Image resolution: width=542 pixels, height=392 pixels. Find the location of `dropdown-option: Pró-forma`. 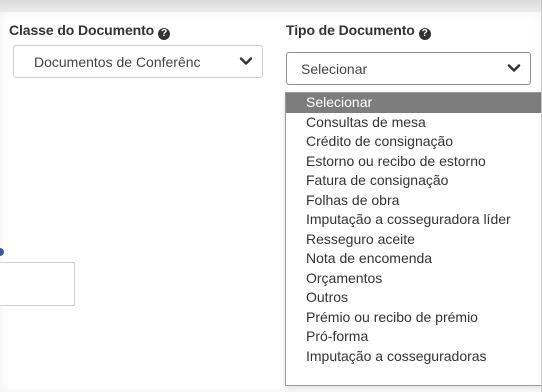

dropdown-option: Pró-forma is located at coordinates (414, 337).